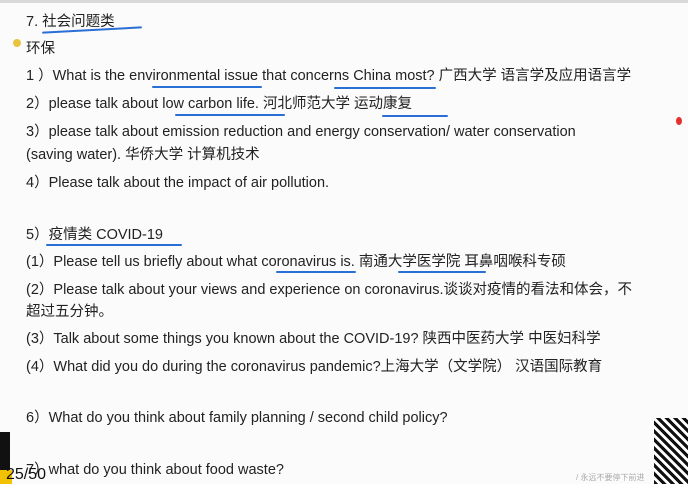  What do you see at coordinates (415, 116) in the screenshot?
I see `underline-sports-rehab` at bounding box center [415, 116].